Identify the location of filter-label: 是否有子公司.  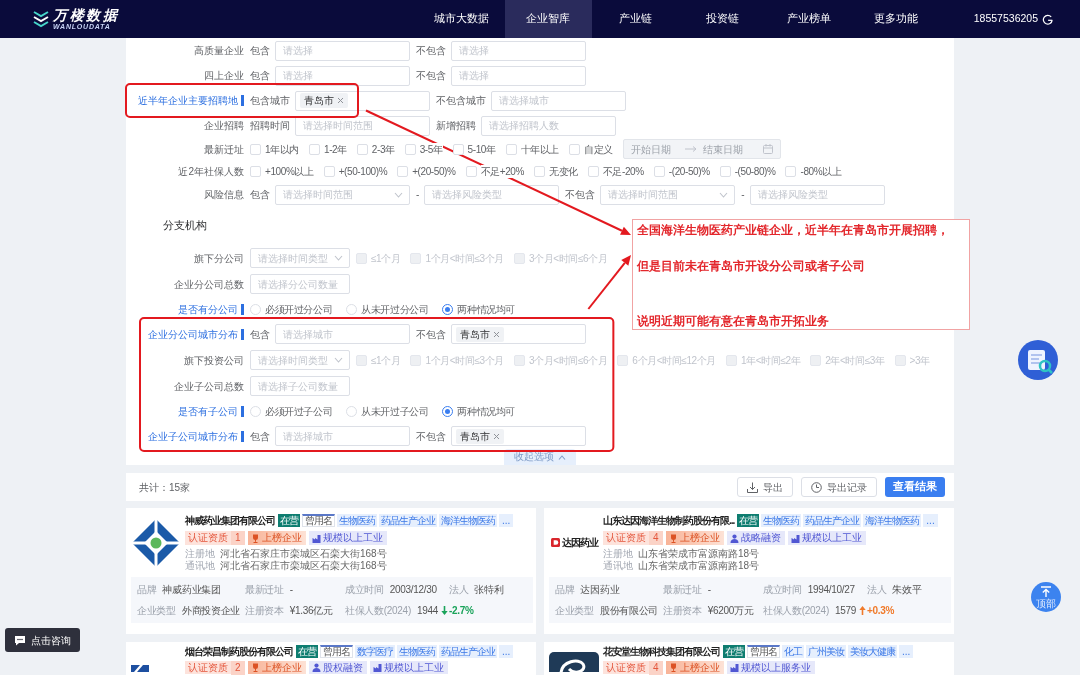
(211, 411).